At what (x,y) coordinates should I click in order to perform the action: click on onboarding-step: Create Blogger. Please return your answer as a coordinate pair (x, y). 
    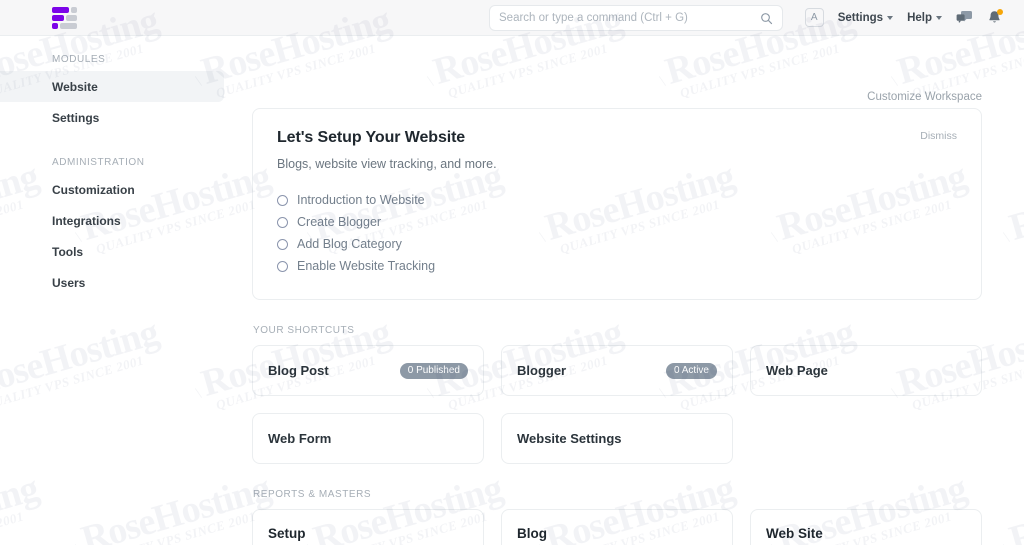
    Looking at the image, I should click on (617, 222).